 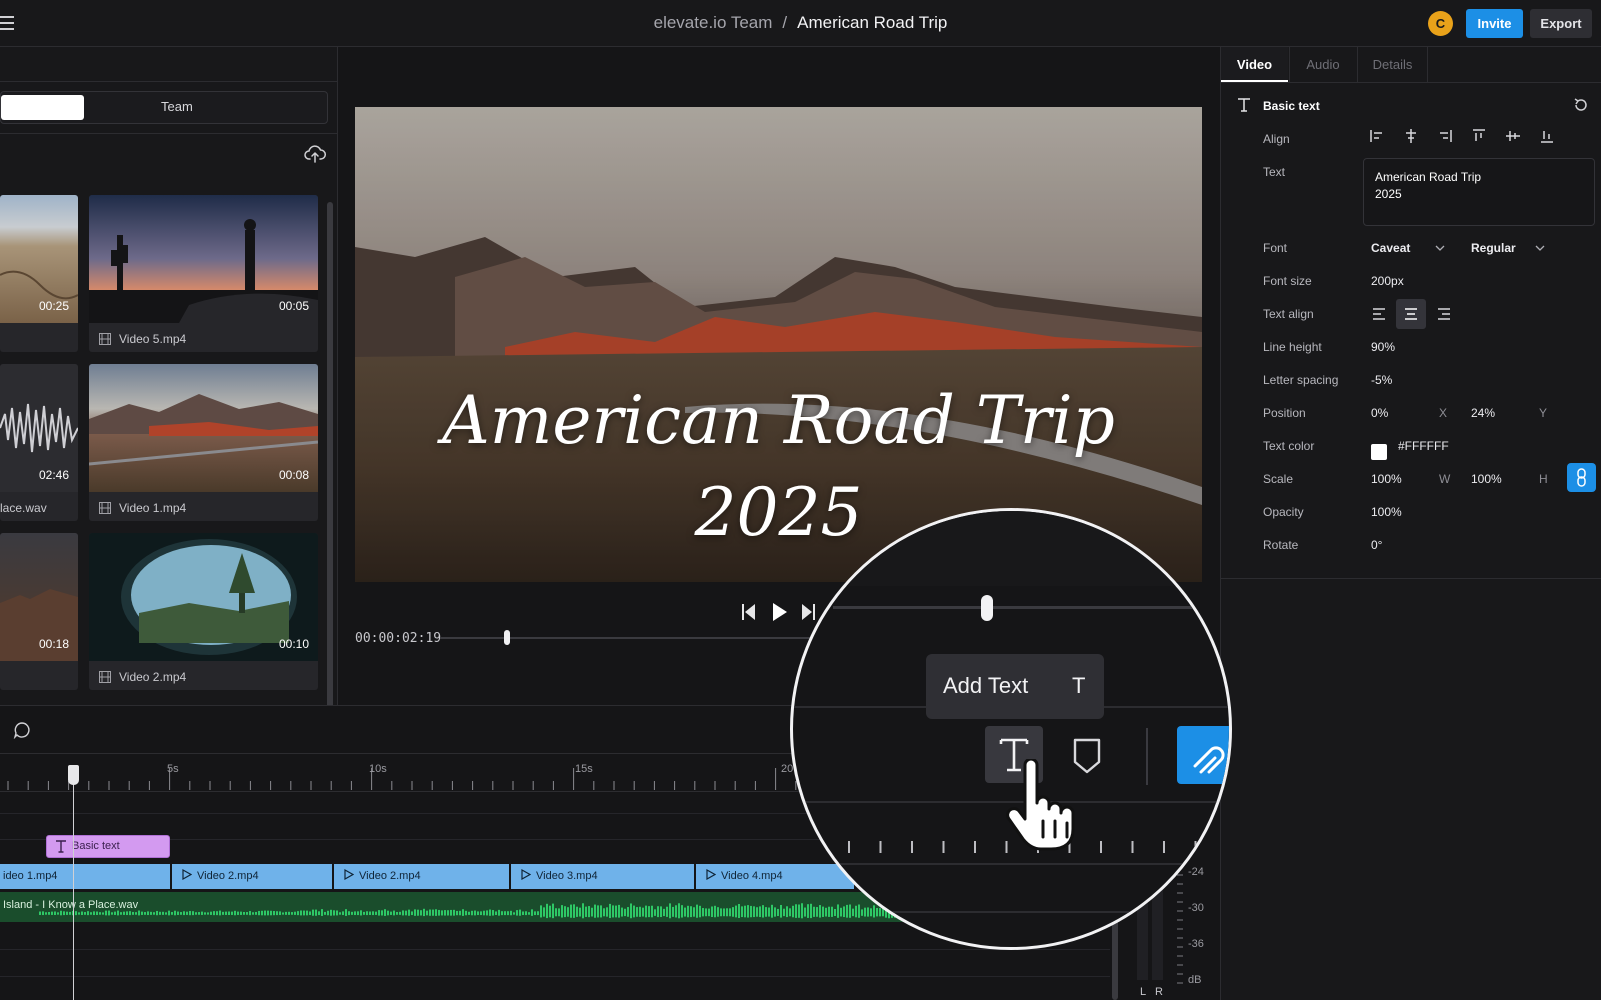 What do you see at coordinates (1040, 805) in the screenshot?
I see `pointer-hand-icon` at bounding box center [1040, 805].